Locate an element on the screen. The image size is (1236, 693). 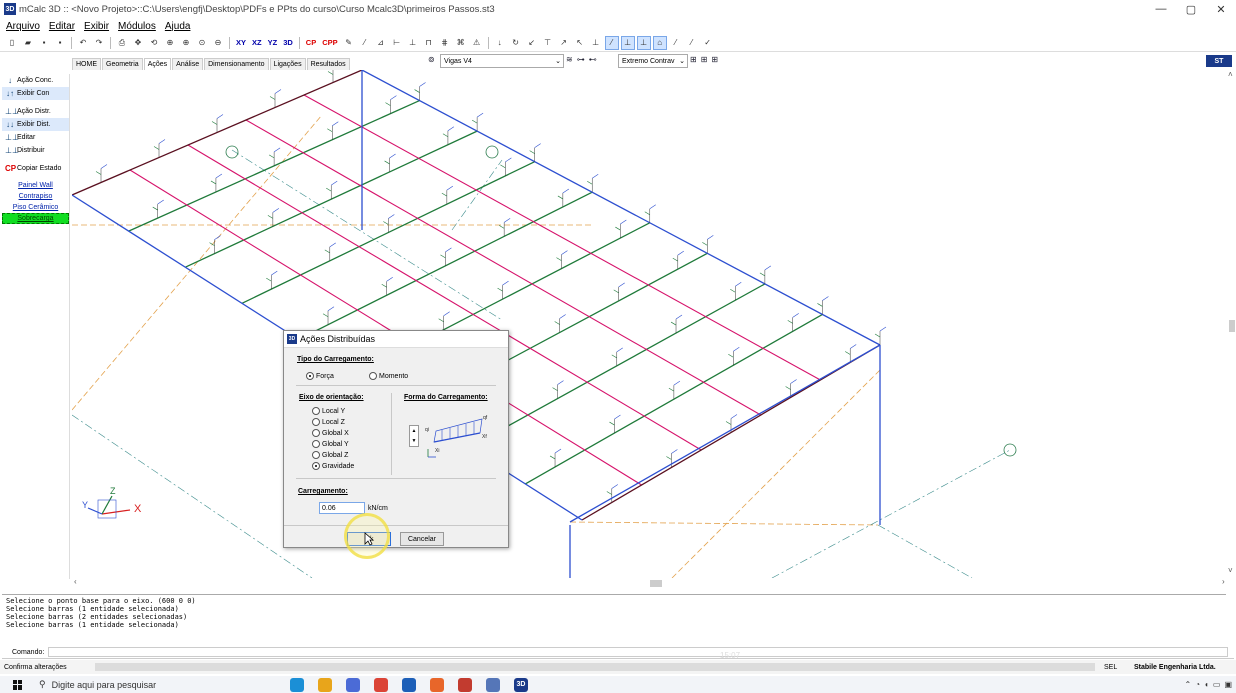
cancel-button: Cancelar is located at coordinates (422, 539).